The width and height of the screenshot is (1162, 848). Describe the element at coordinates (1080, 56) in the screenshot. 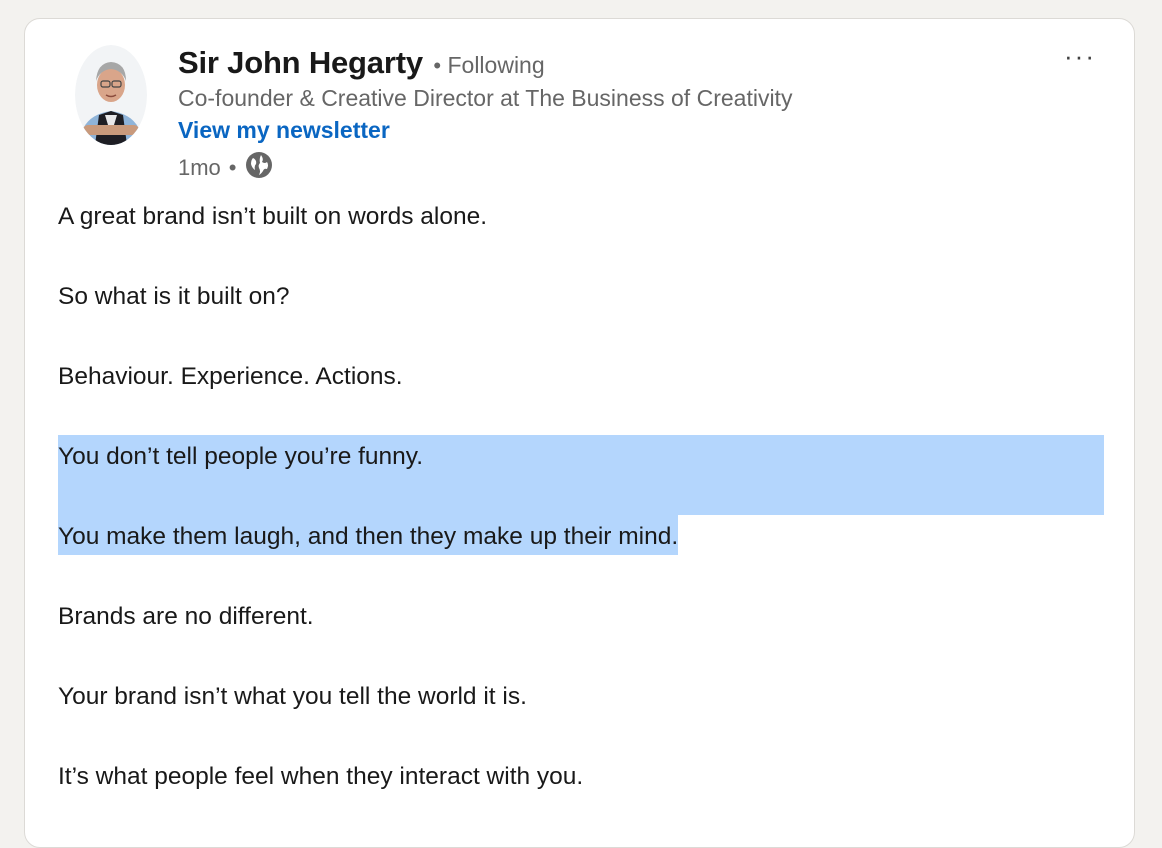

I see `more-options-icon: ···` at that location.